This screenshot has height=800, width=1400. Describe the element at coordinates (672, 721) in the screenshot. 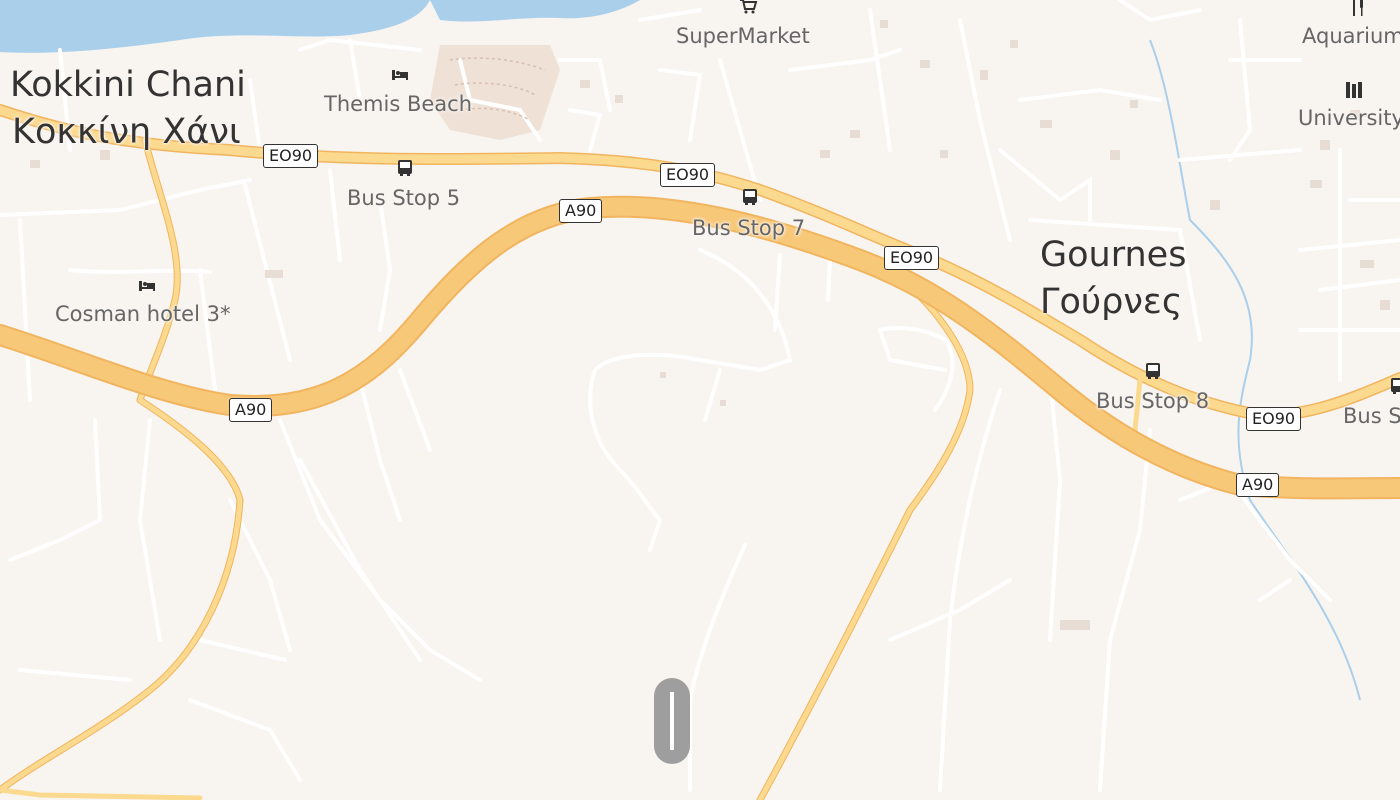

I see `runway-shape-inner` at that location.